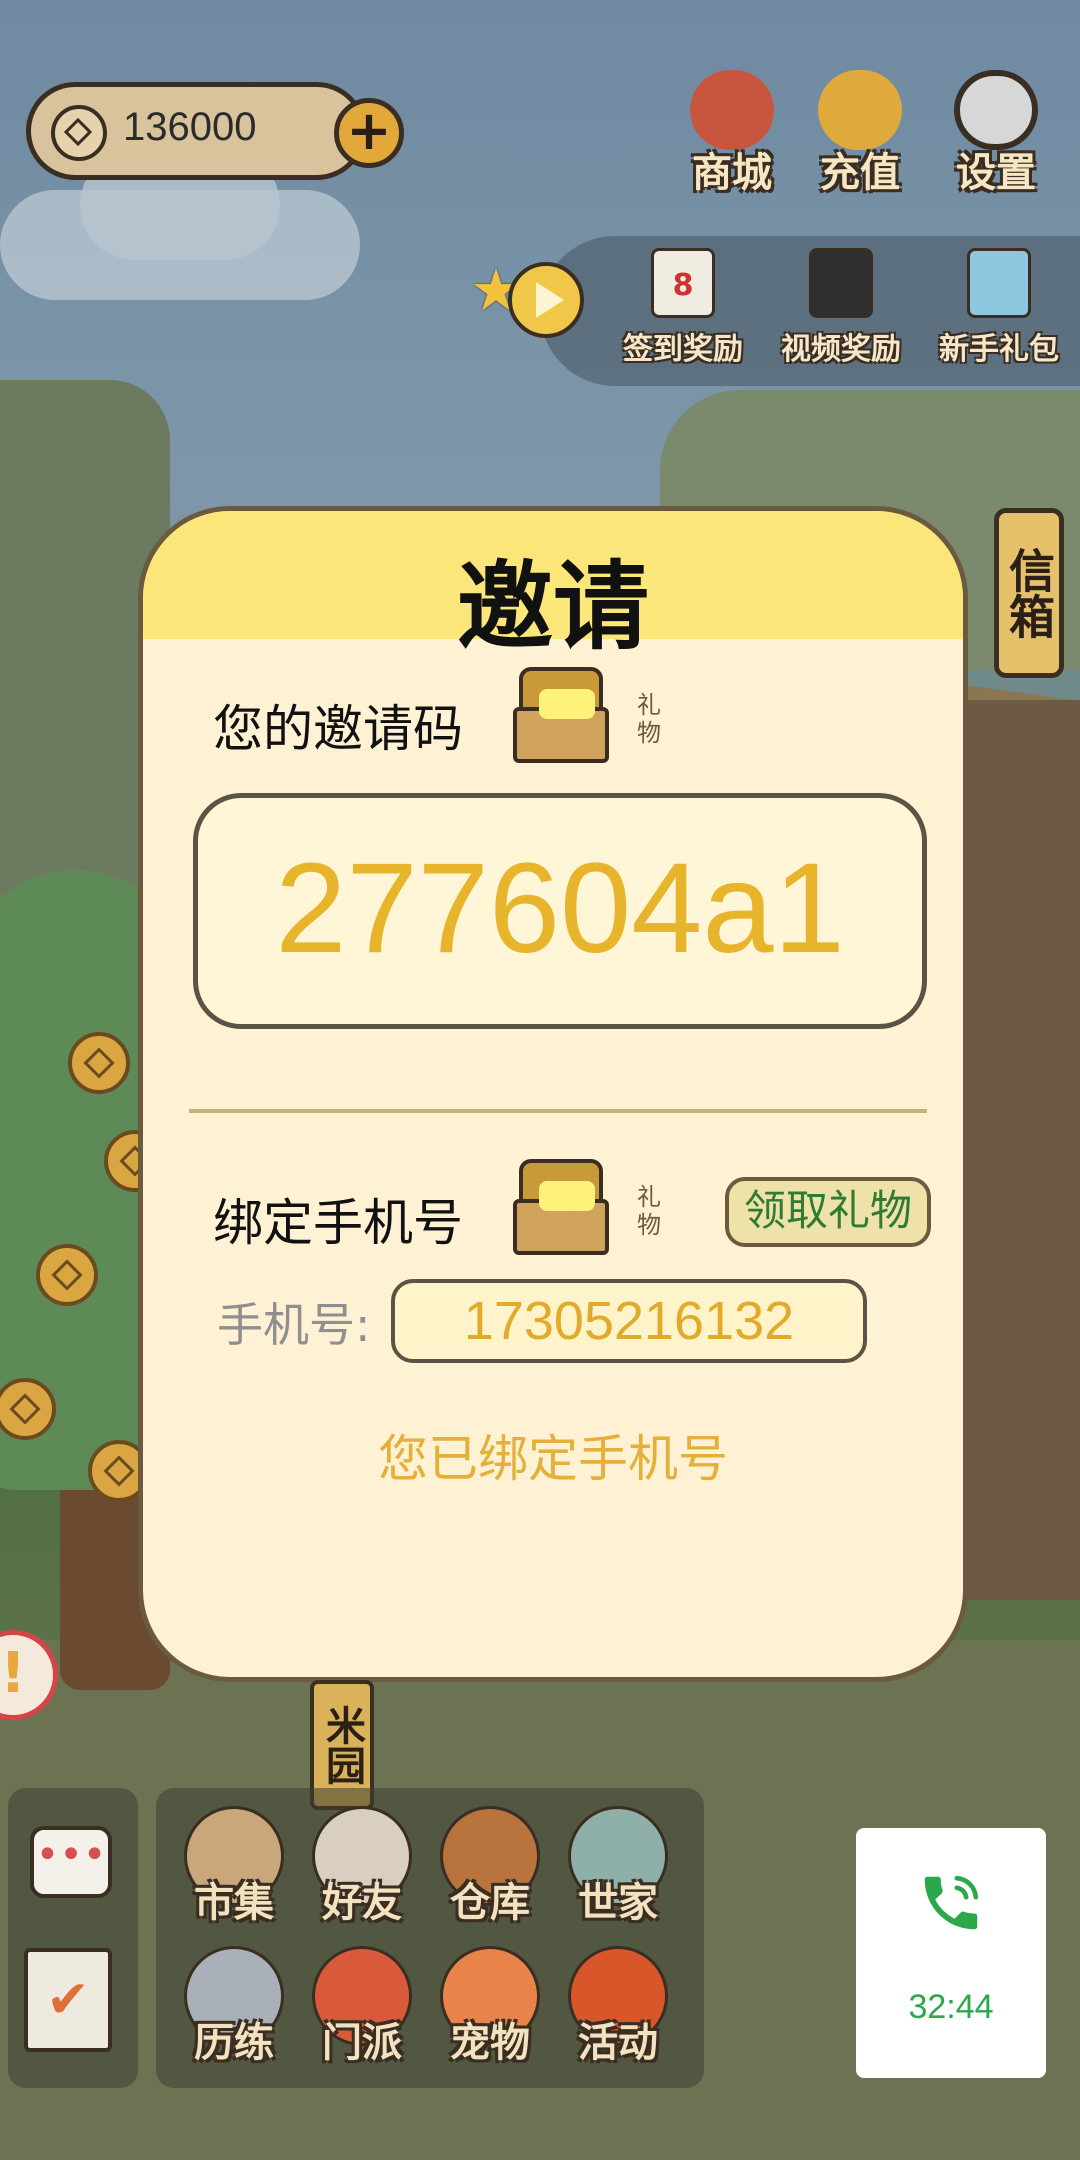 This screenshot has width=1080, height=2160. I want to click on video-reward-button: 视频奖励, so click(841, 308).